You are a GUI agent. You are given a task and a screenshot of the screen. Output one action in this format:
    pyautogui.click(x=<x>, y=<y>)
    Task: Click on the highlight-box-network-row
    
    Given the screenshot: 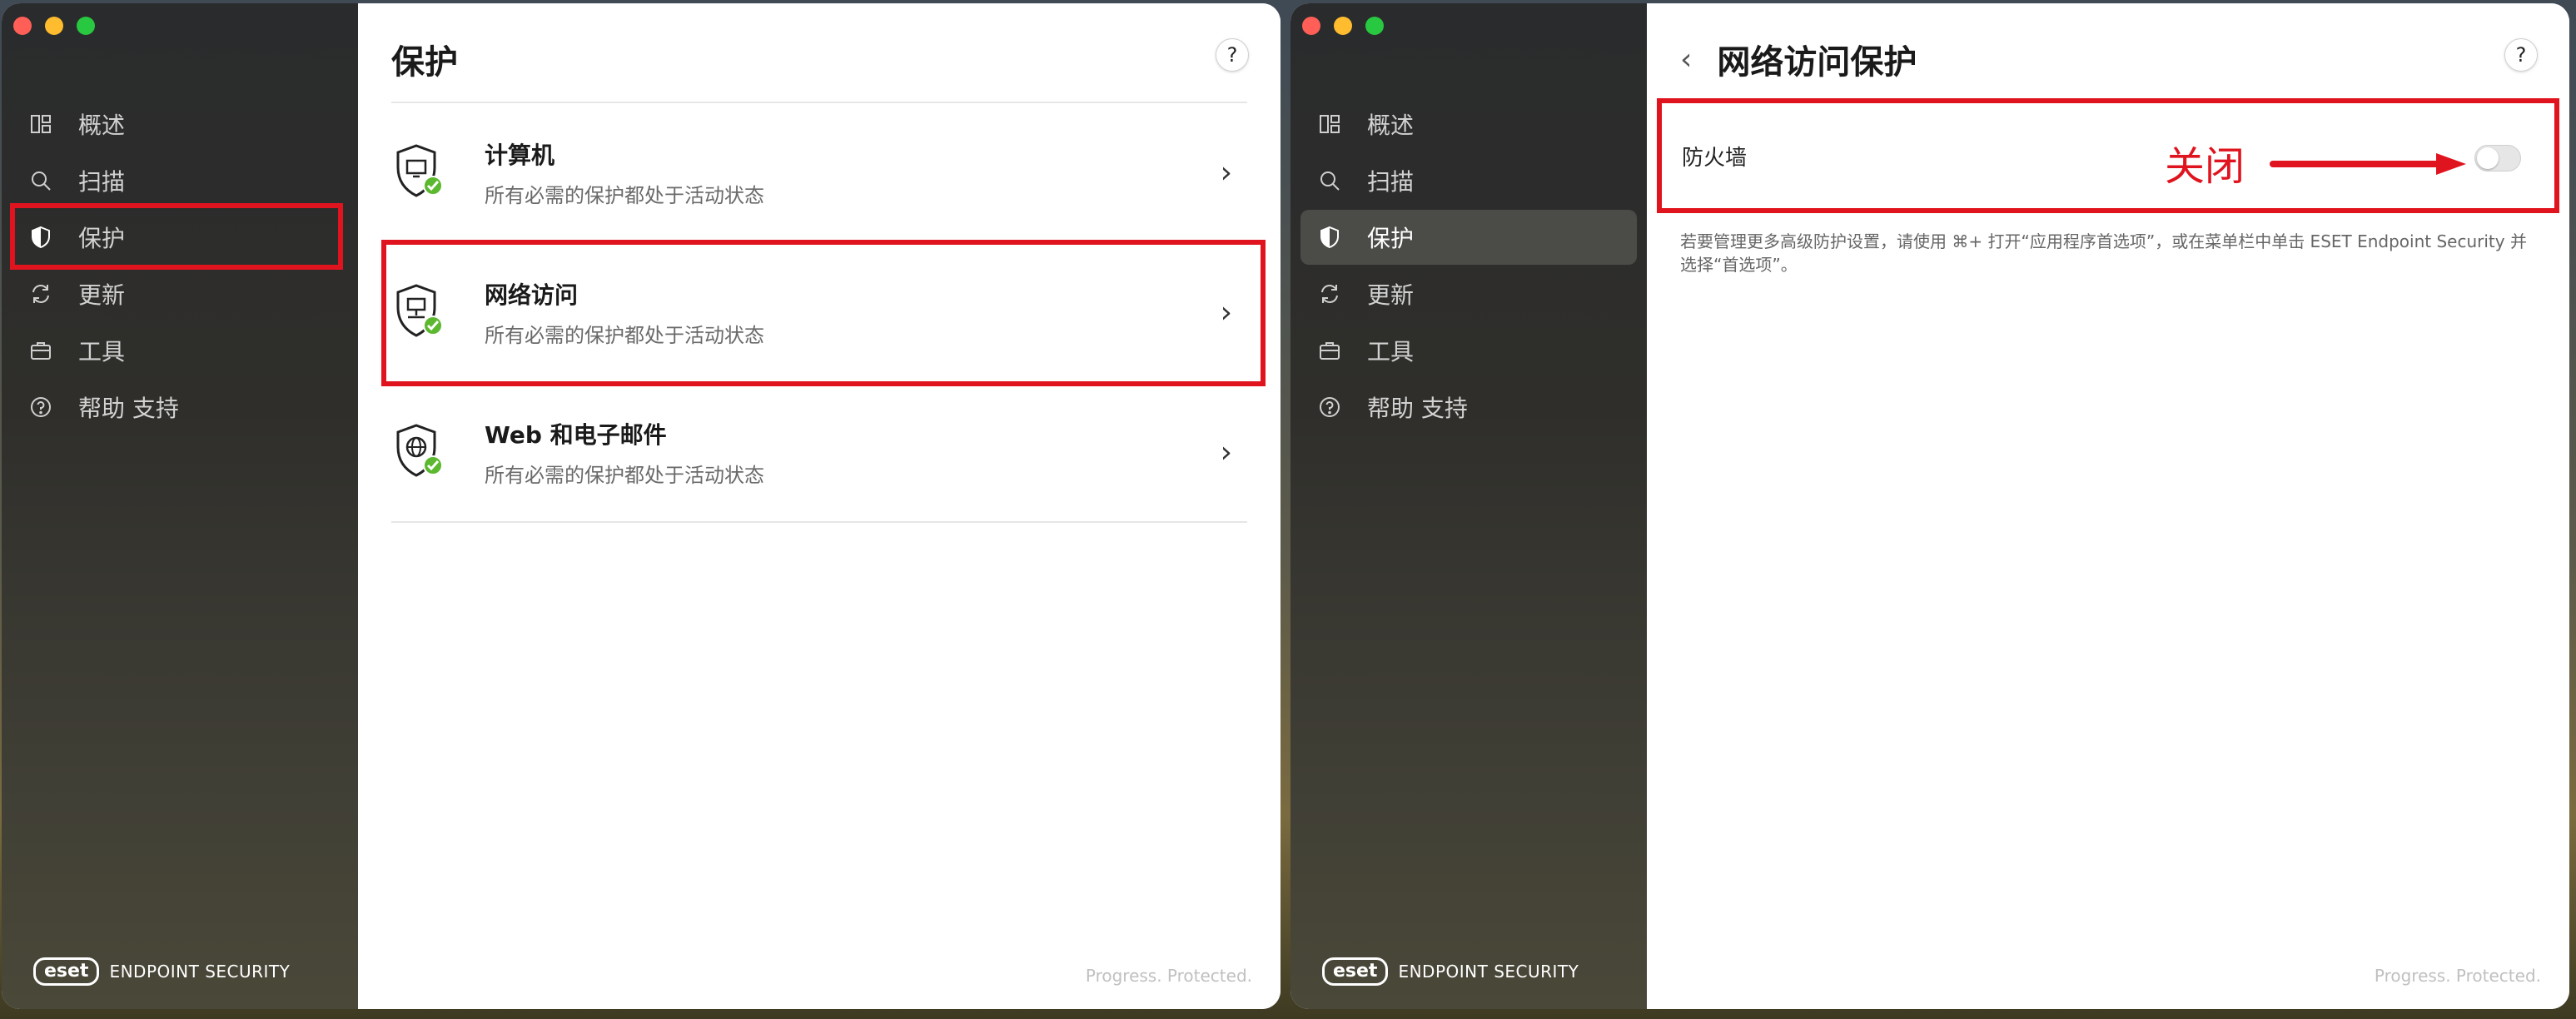 What is the action you would take?
    pyautogui.click(x=823, y=313)
    